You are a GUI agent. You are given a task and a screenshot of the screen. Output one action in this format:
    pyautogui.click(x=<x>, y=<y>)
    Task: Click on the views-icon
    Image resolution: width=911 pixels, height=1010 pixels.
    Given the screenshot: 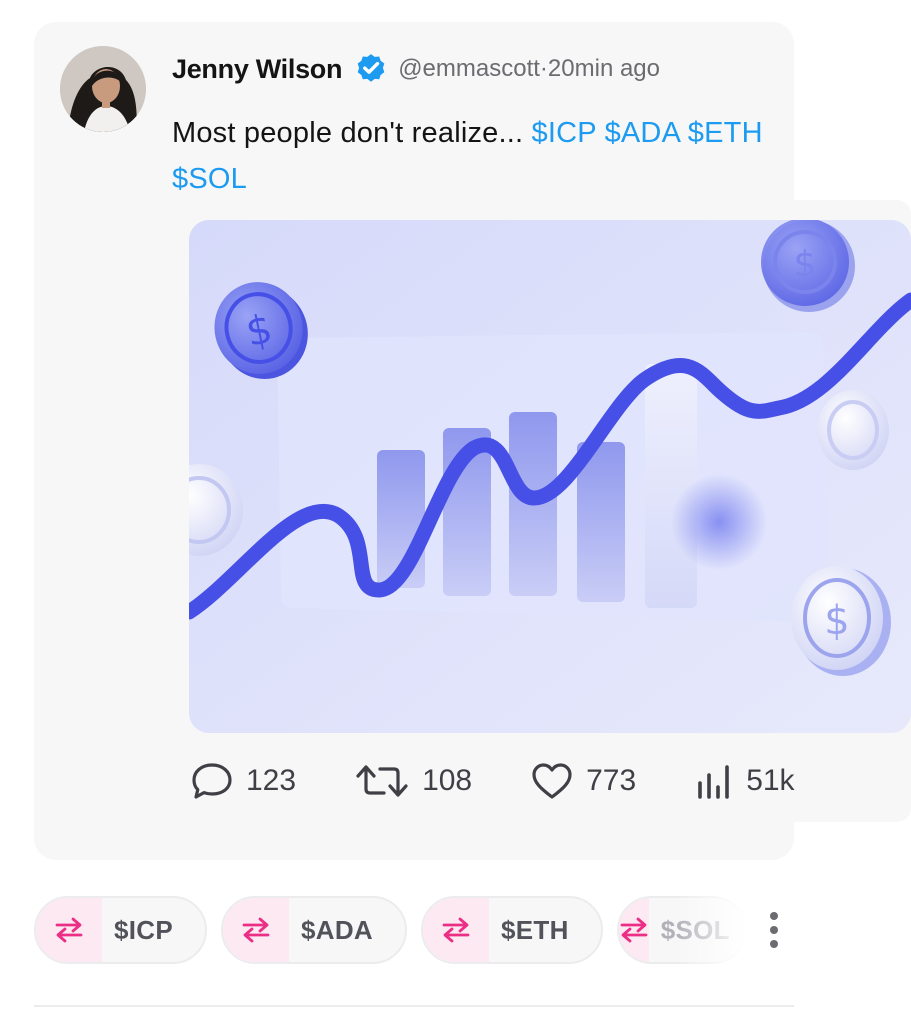 What is the action you would take?
    pyautogui.click(x=714, y=781)
    